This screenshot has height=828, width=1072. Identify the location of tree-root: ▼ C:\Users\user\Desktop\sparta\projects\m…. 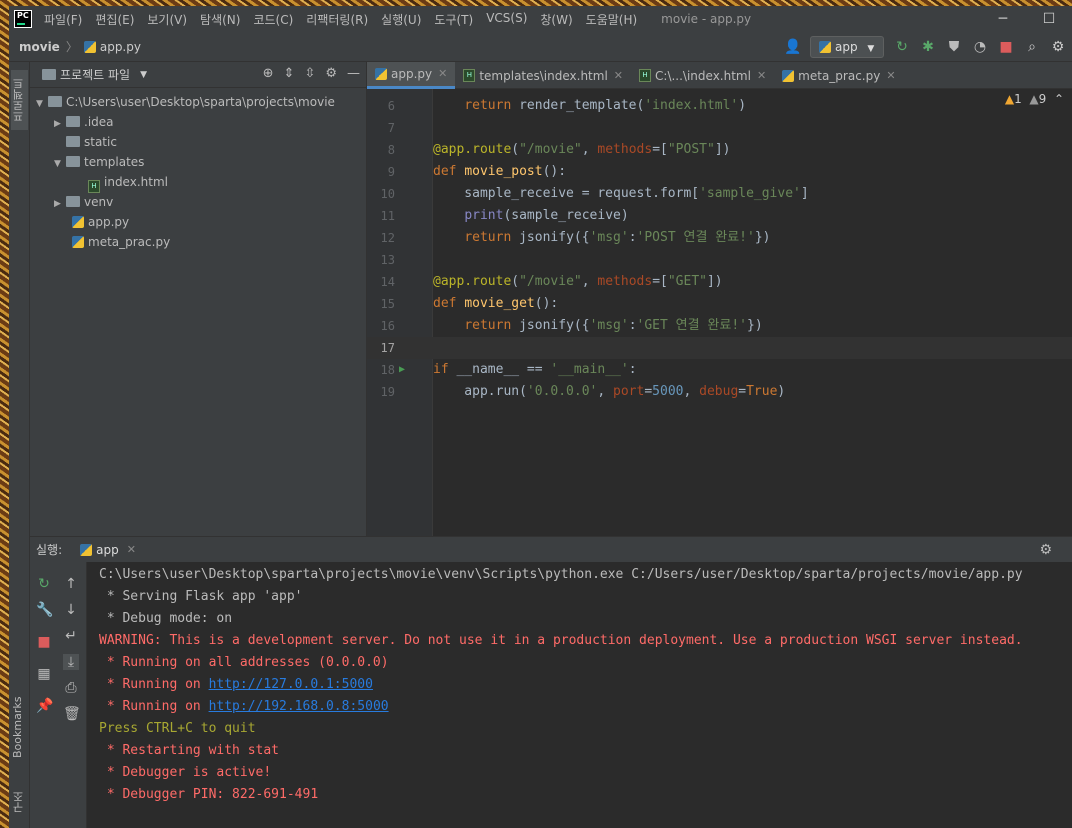
(198, 102).